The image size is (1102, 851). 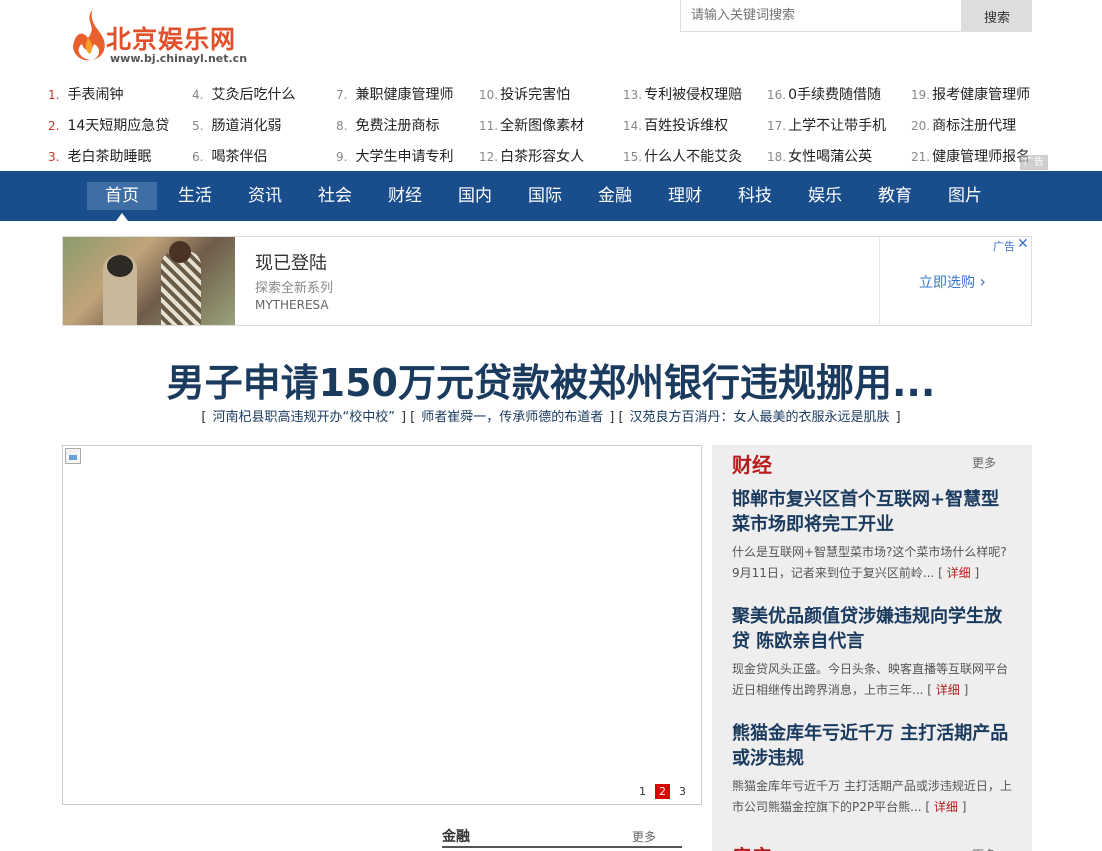 I want to click on hot-keyword: 12. 白茶形容女人, so click(x=531, y=156).